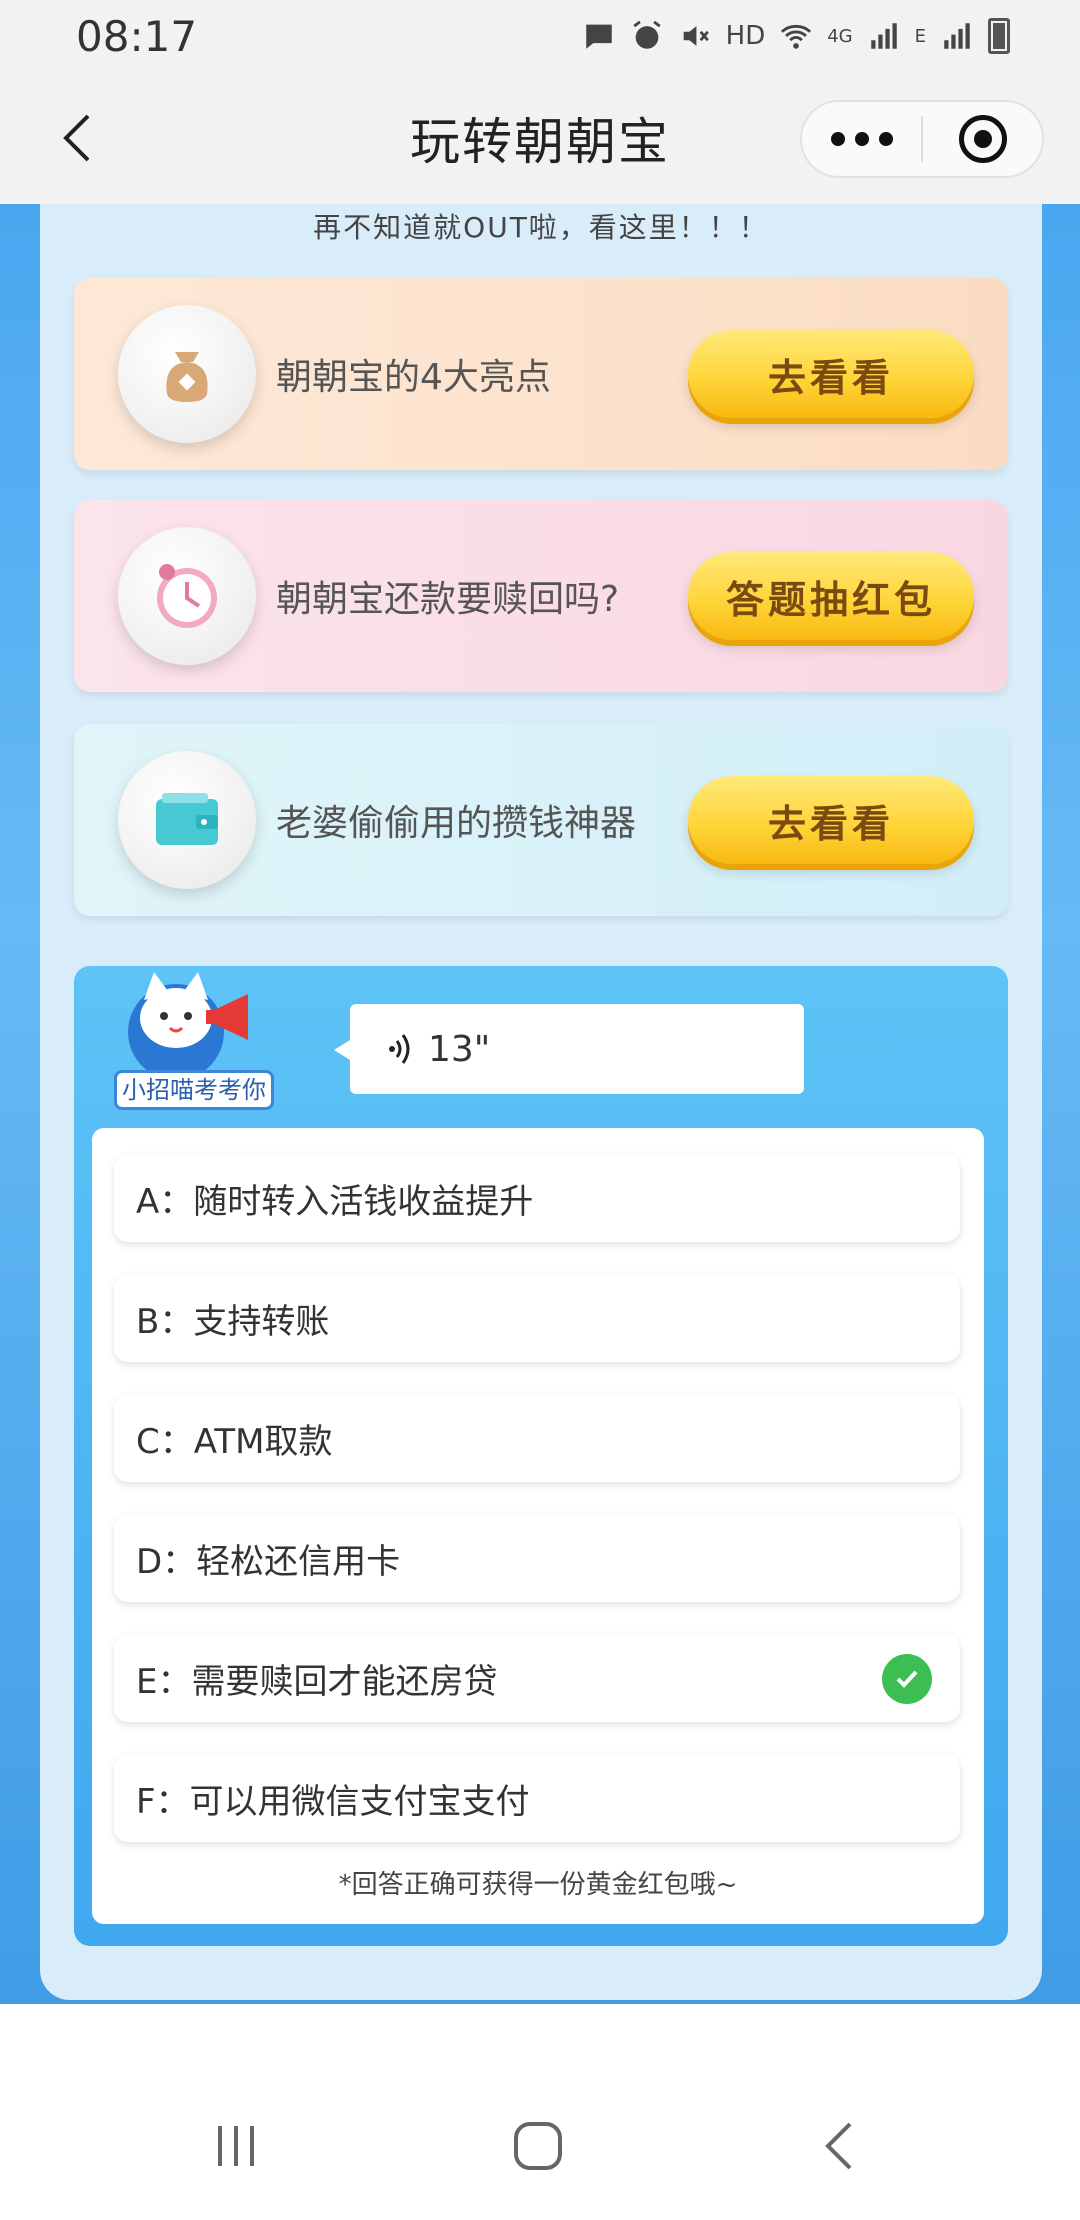 The image size is (1080, 2220). Describe the element at coordinates (540, 2112) in the screenshot. I see `system-nav-bar` at that location.